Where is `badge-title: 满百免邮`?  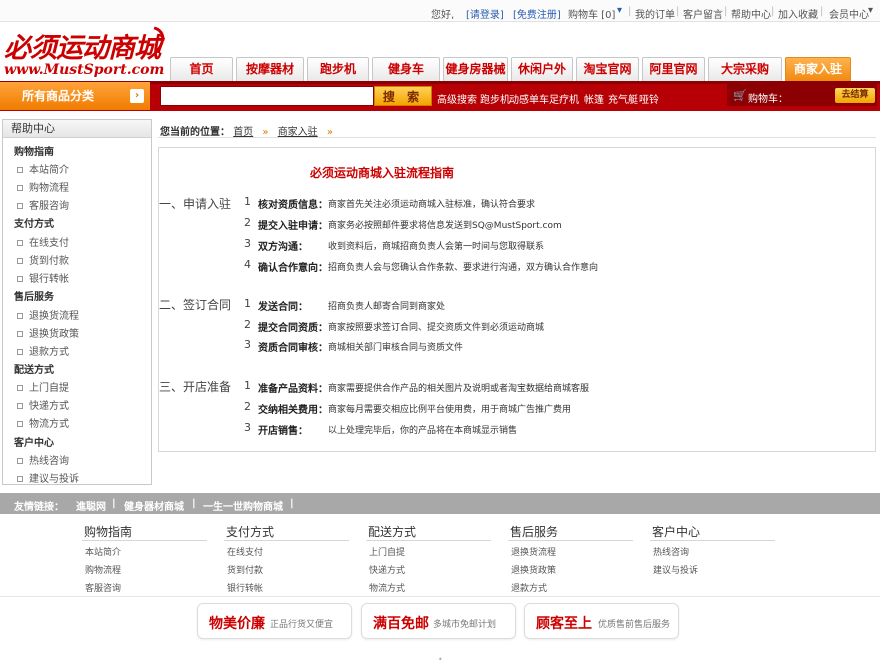
badge-title: 满百免邮 is located at coordinates (401, 624).